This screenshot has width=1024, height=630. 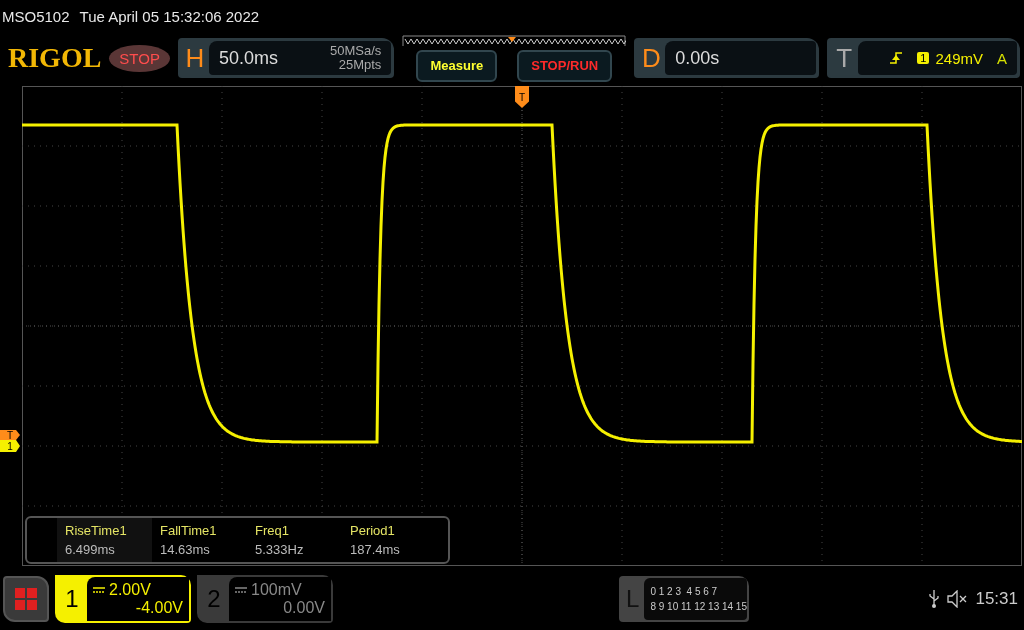 What do you see at coordinates (356, 51) in the screenshot?
I see `sample-rate: 50MSa/s` at bounding box center [356, 51].